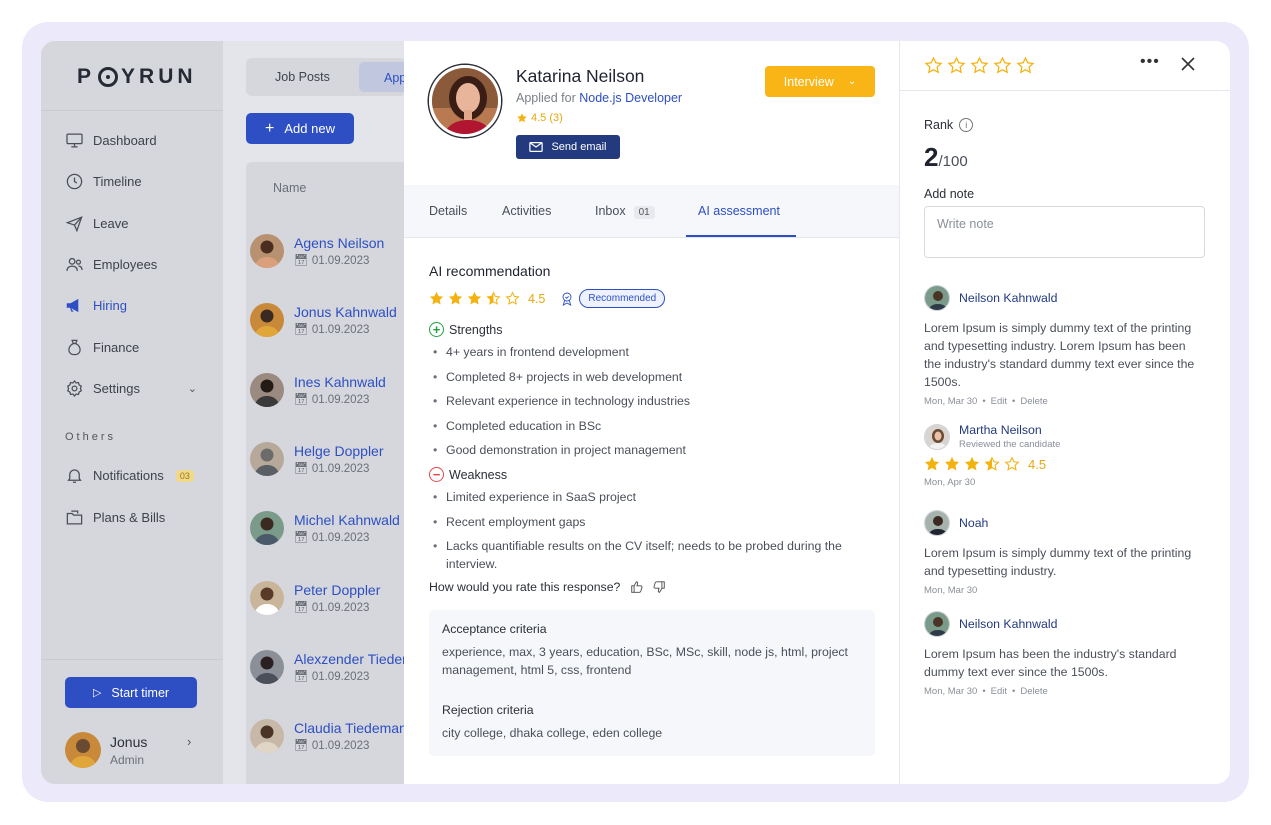 The image size is (1271, 825). I want to click on note-author-avatar, so click(937, 624).